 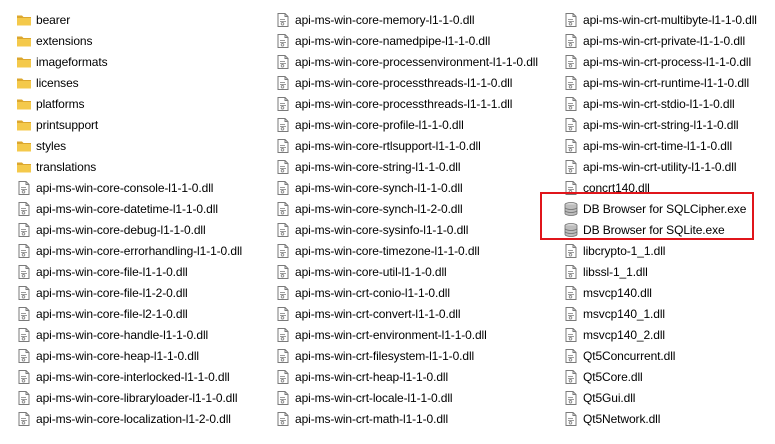 I want to click on file-item-bearer: bearer, so click(x=141, y=19).